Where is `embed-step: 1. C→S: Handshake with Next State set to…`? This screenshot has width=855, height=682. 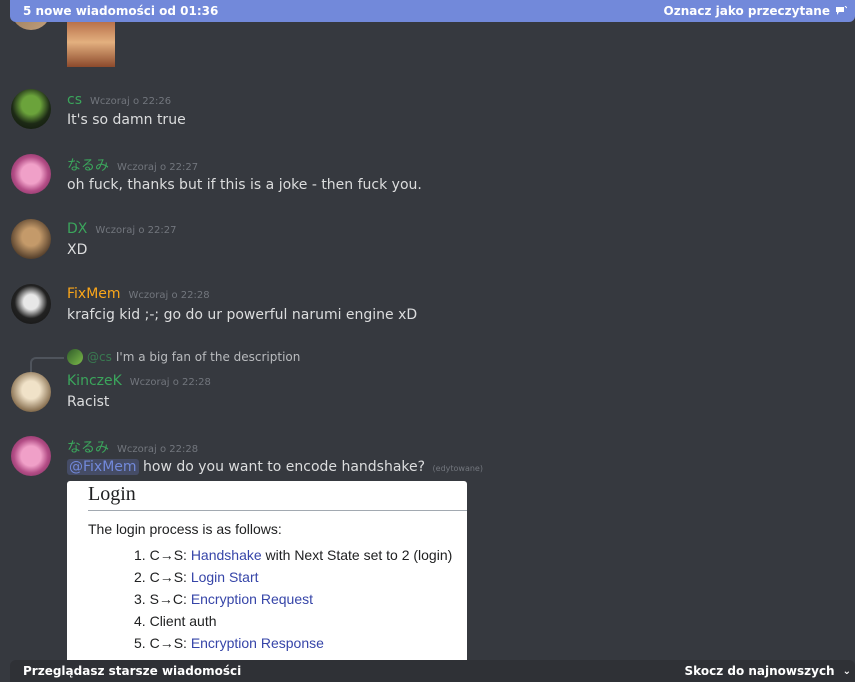 embed-step: 1. C→S: Handshake with Next State set to… is located at coordinates (293, 555).